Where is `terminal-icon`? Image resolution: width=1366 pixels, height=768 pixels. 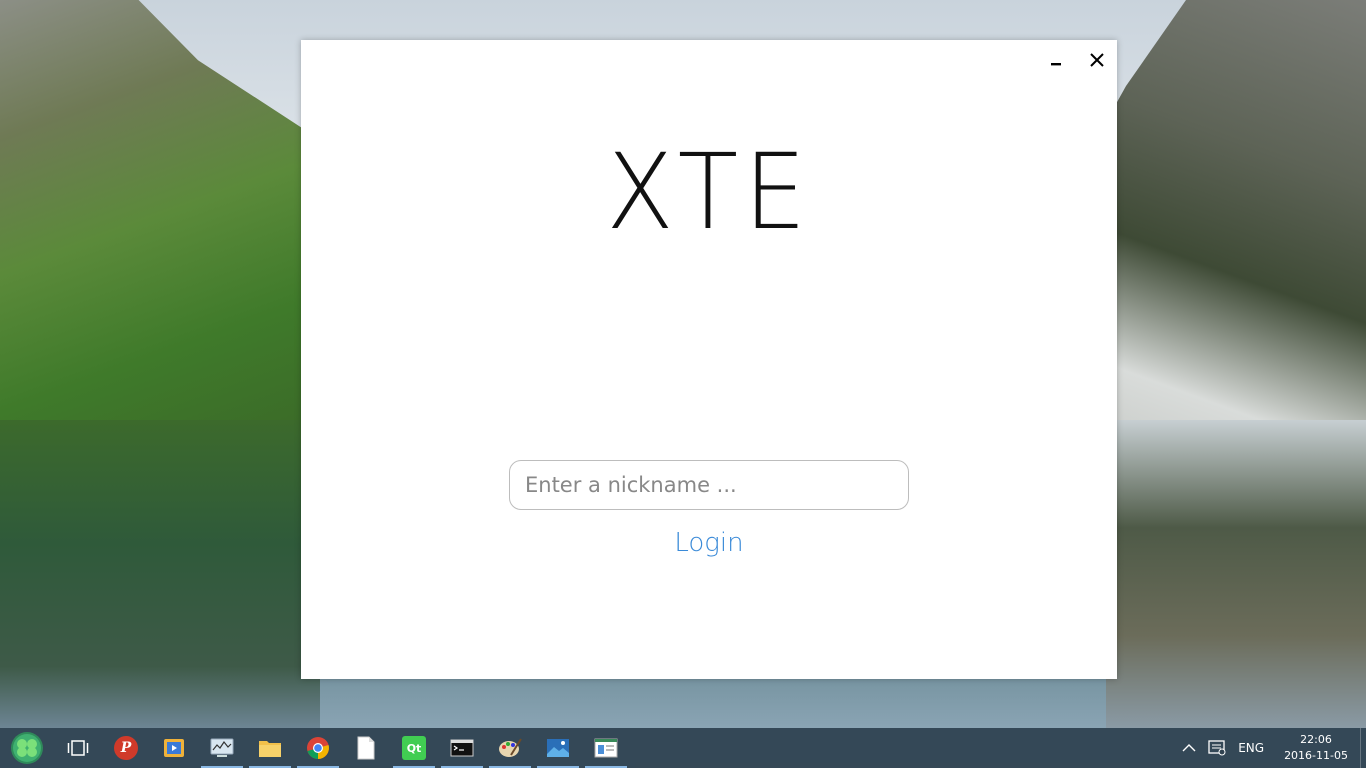 terminal-icon is located at coordinates (462, 748).